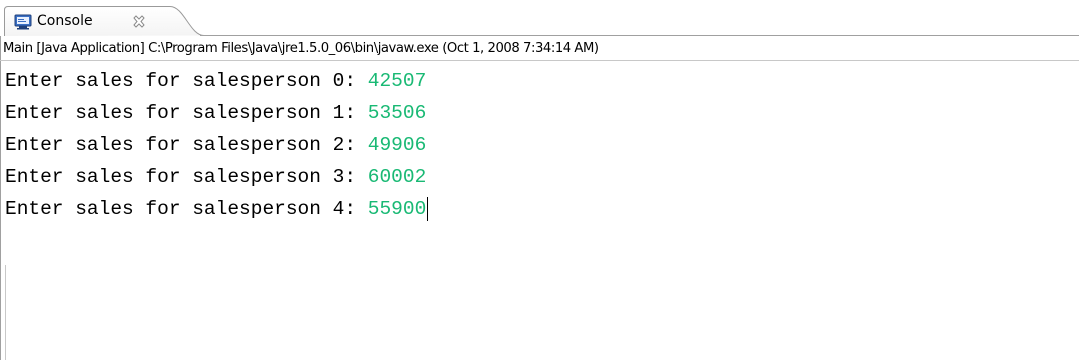  What do you see at coordinates (428, 208) in the screenshot?
I see `text-caret` at bounding box center [428, 208].